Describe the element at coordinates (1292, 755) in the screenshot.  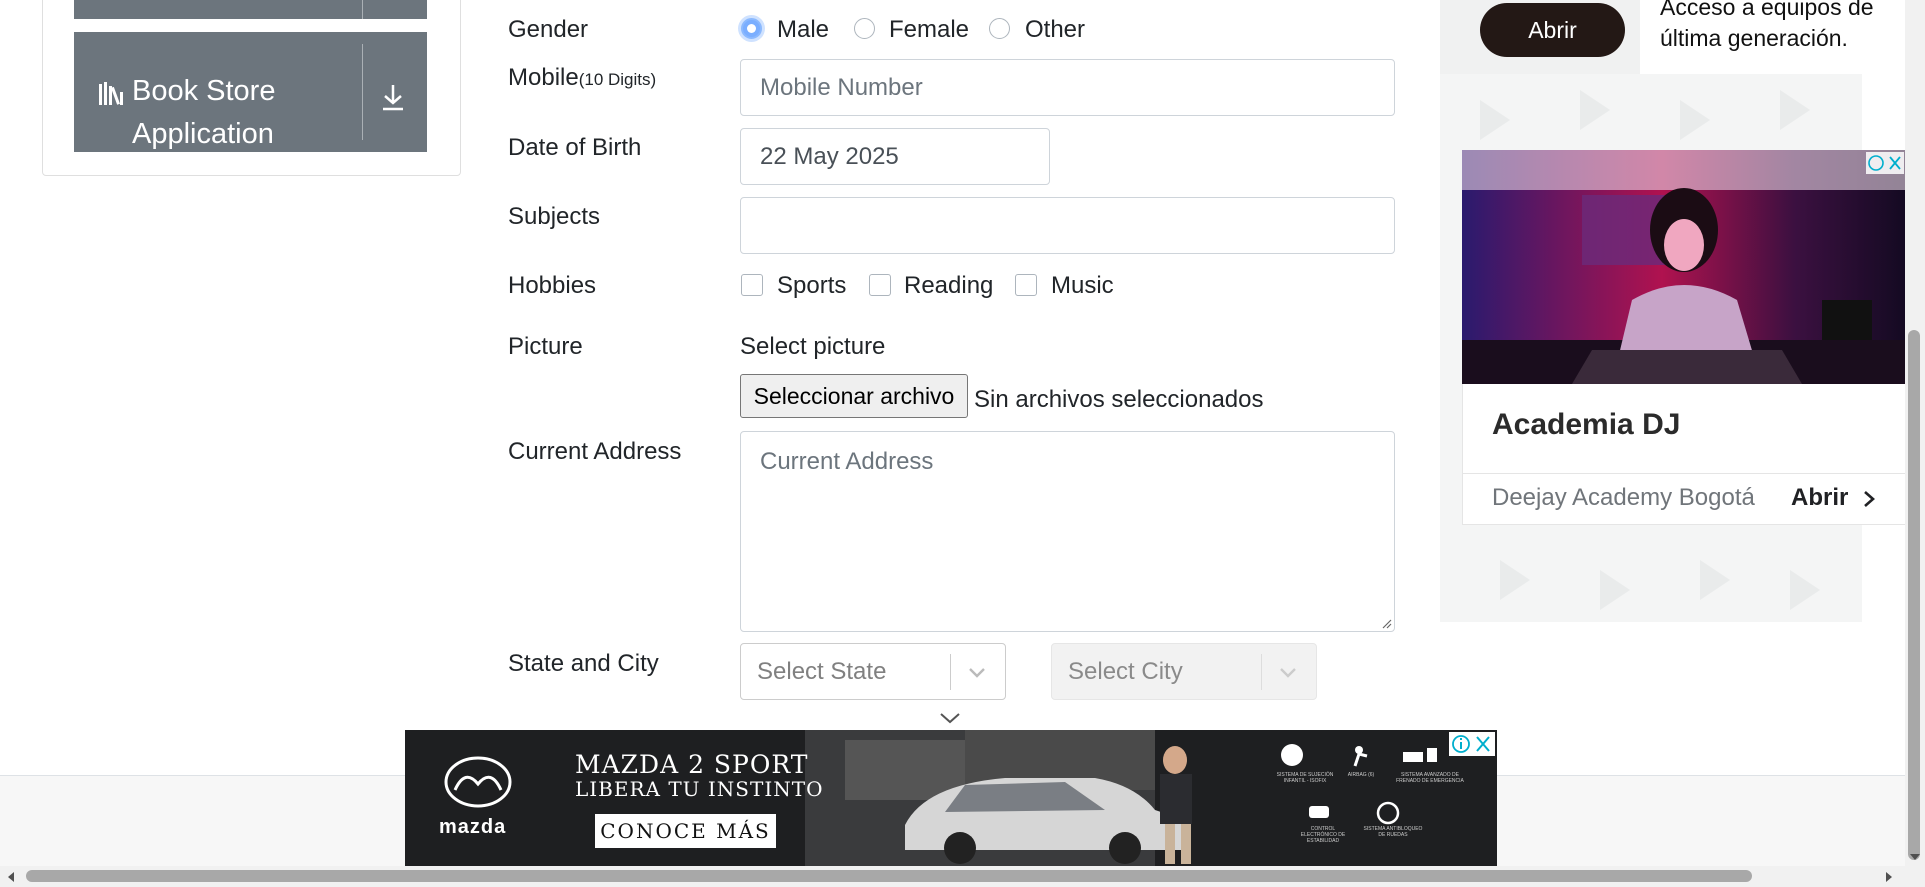
I see `child-seat-icon` at that location.